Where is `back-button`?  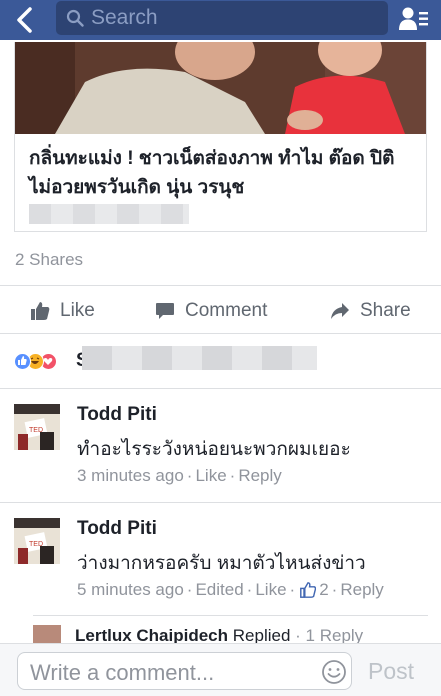 back-button is located at coordinates (26, 20).